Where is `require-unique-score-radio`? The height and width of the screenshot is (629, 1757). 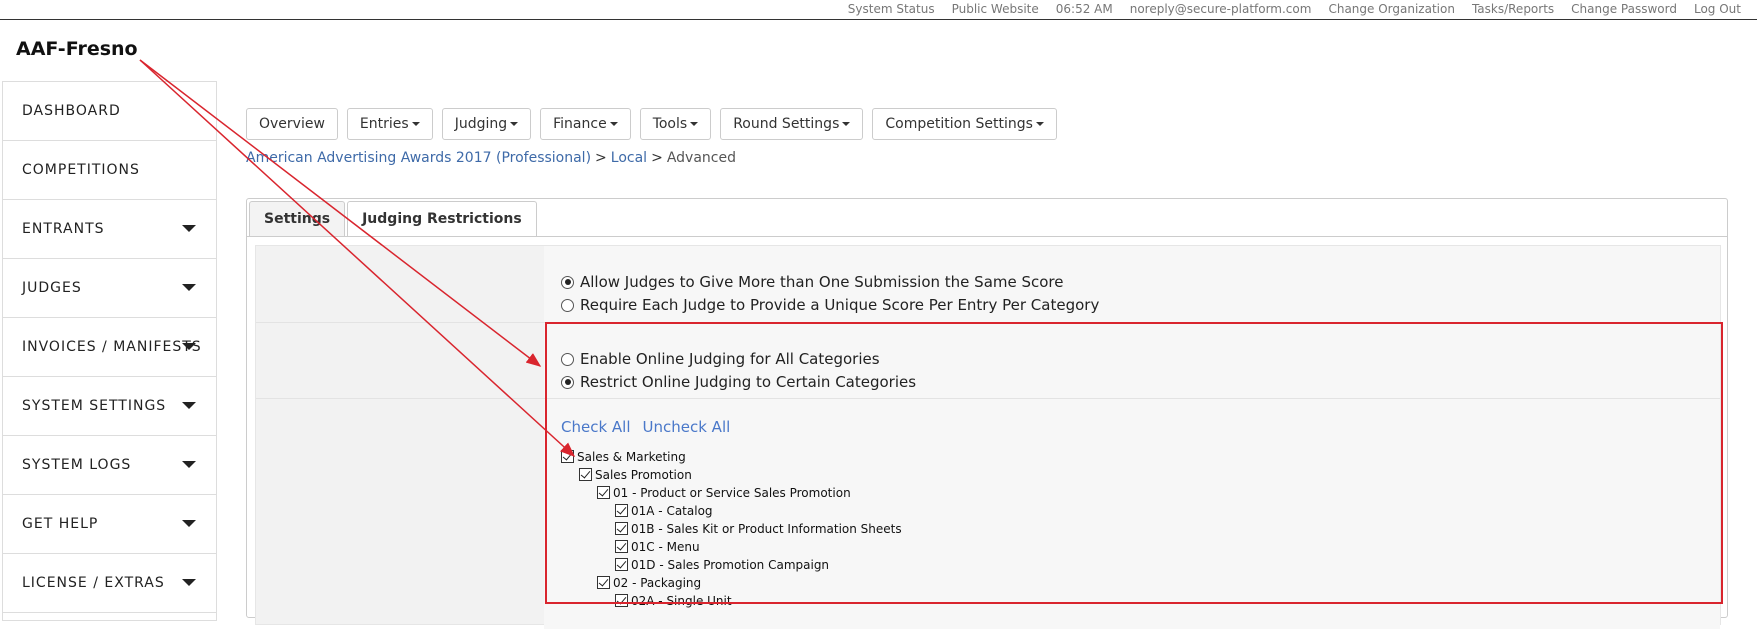
require-unique-score-radio is located at coordinates (567, 305).